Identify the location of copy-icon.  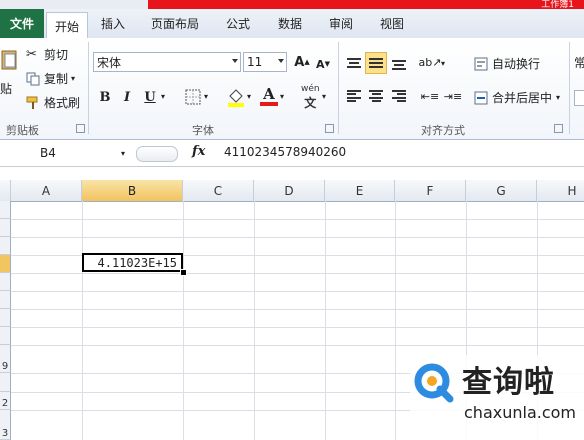
(33, 78).